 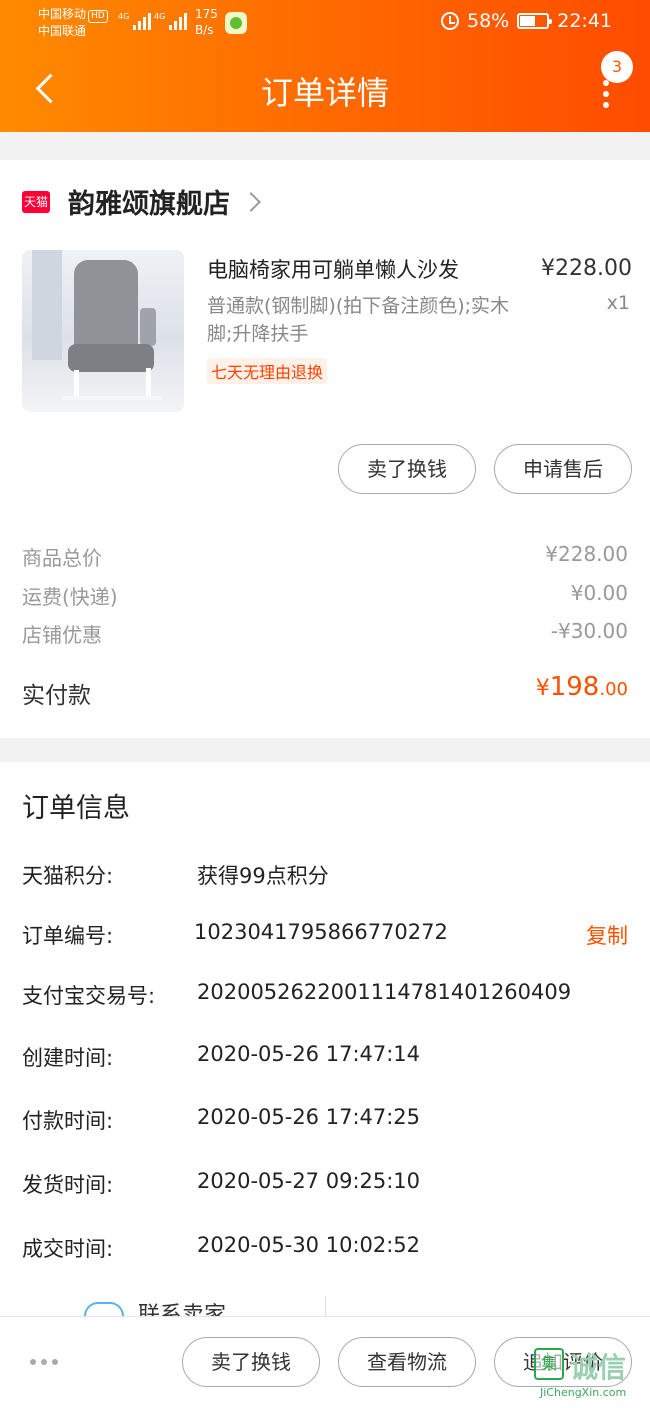 I want to click on paid-amount-row: 实付款 ¥198.00, so click(x=325, y=691).